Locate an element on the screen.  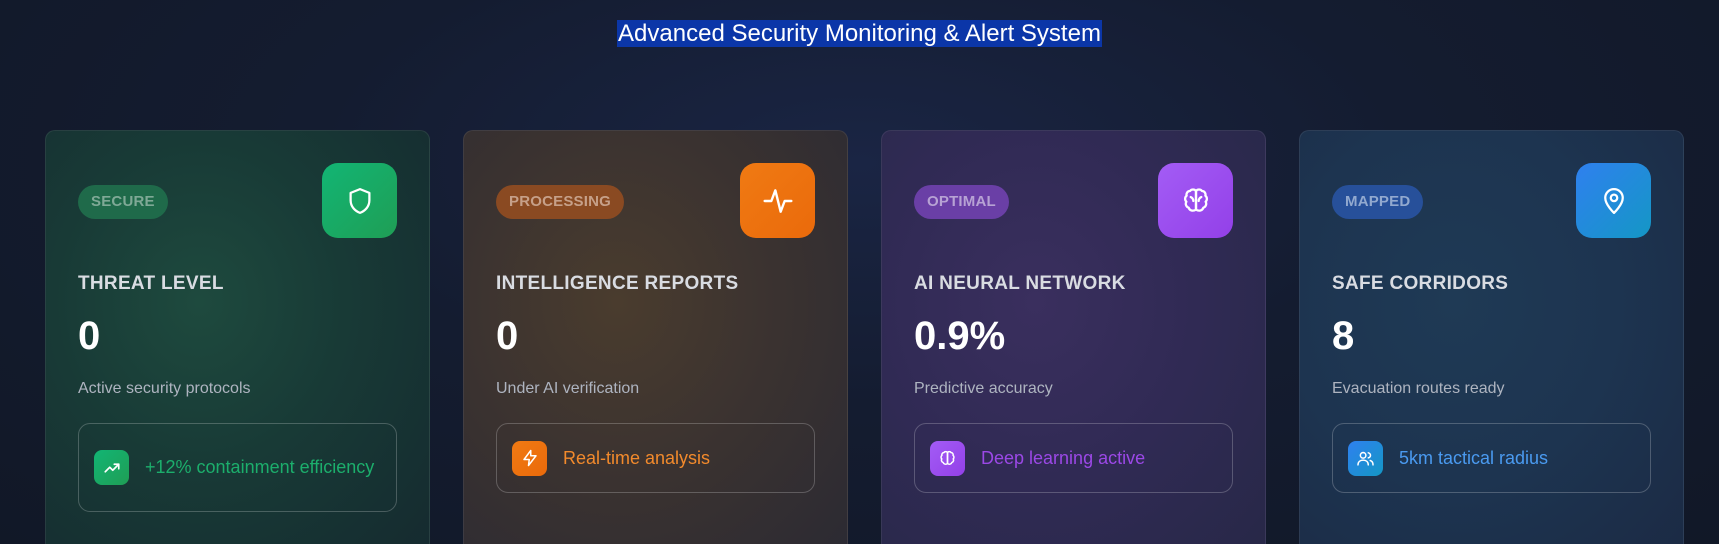
feature-text: 5km tactical radius is located at coordinates (1474, 457).